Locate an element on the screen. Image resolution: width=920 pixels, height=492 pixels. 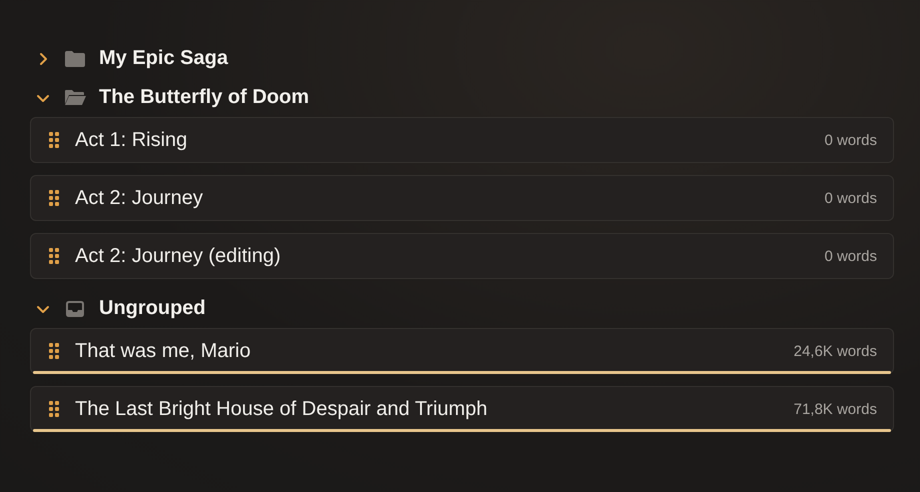
document-title: That was me, Mario is located at coordinates (163, 351).